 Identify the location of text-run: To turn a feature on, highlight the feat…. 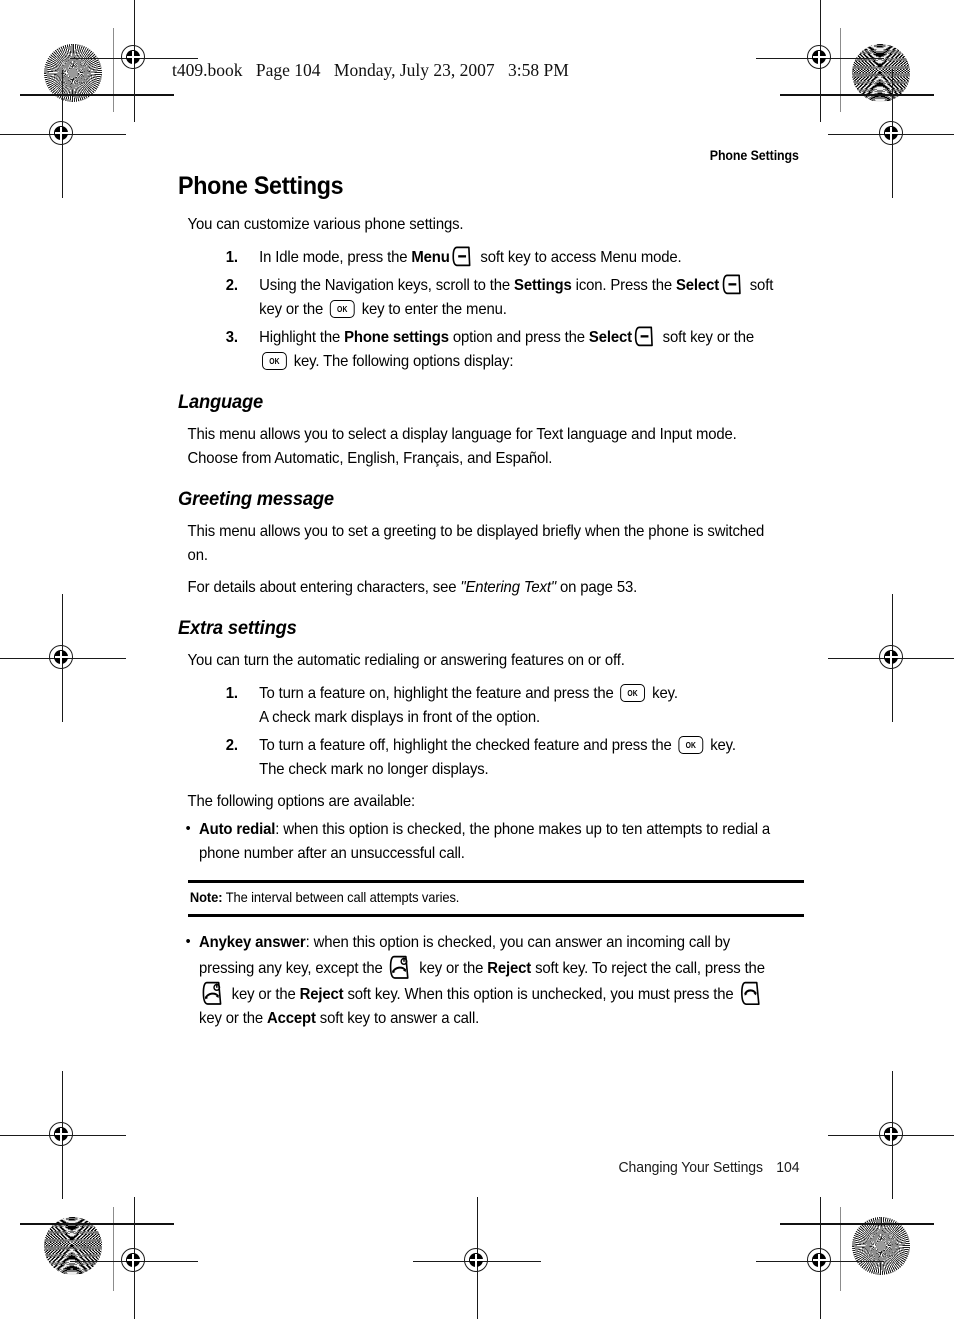
(438, 693).